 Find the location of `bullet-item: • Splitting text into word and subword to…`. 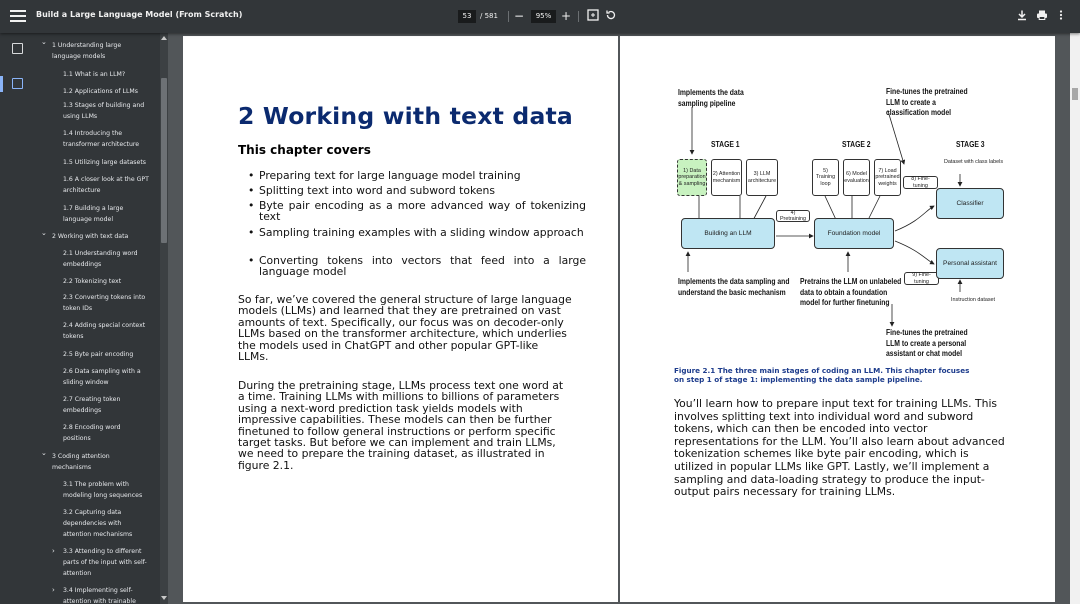

bullet-item: • Splitting text into word and subword to… is located at coordinates (371, 190).